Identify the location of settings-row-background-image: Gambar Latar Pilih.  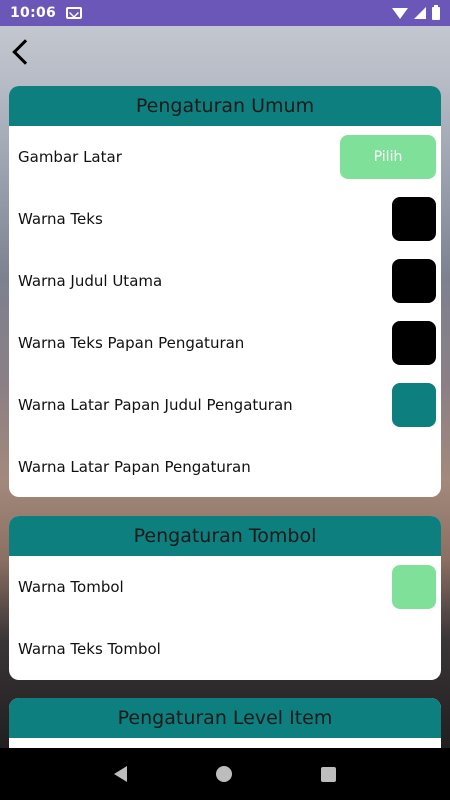
(225, 157).